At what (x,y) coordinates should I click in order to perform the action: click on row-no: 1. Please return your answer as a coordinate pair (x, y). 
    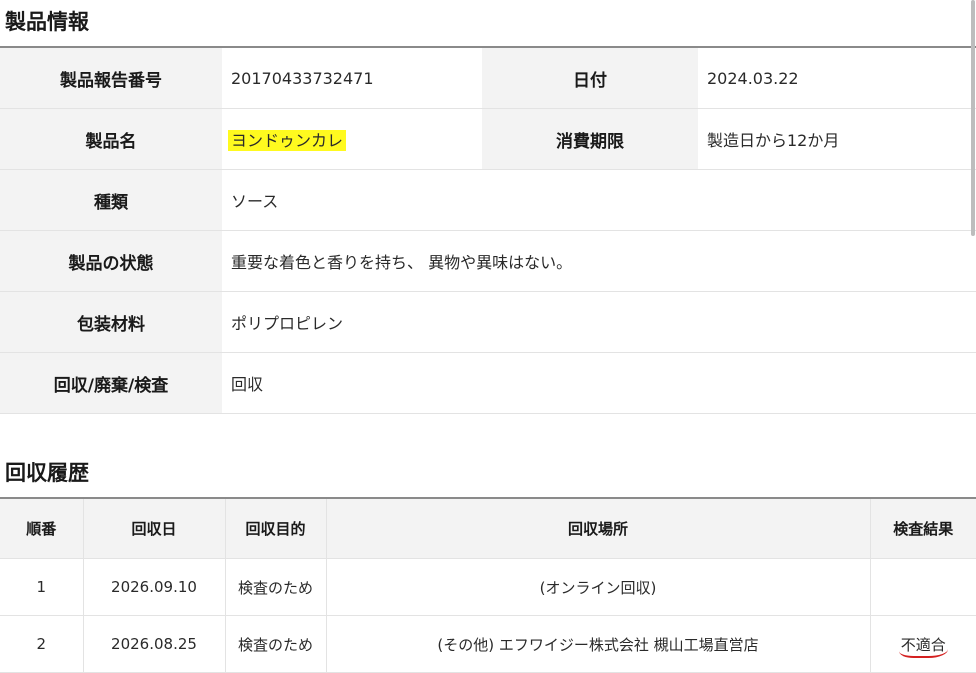
    Looking at the image, I should click on (42, 587).